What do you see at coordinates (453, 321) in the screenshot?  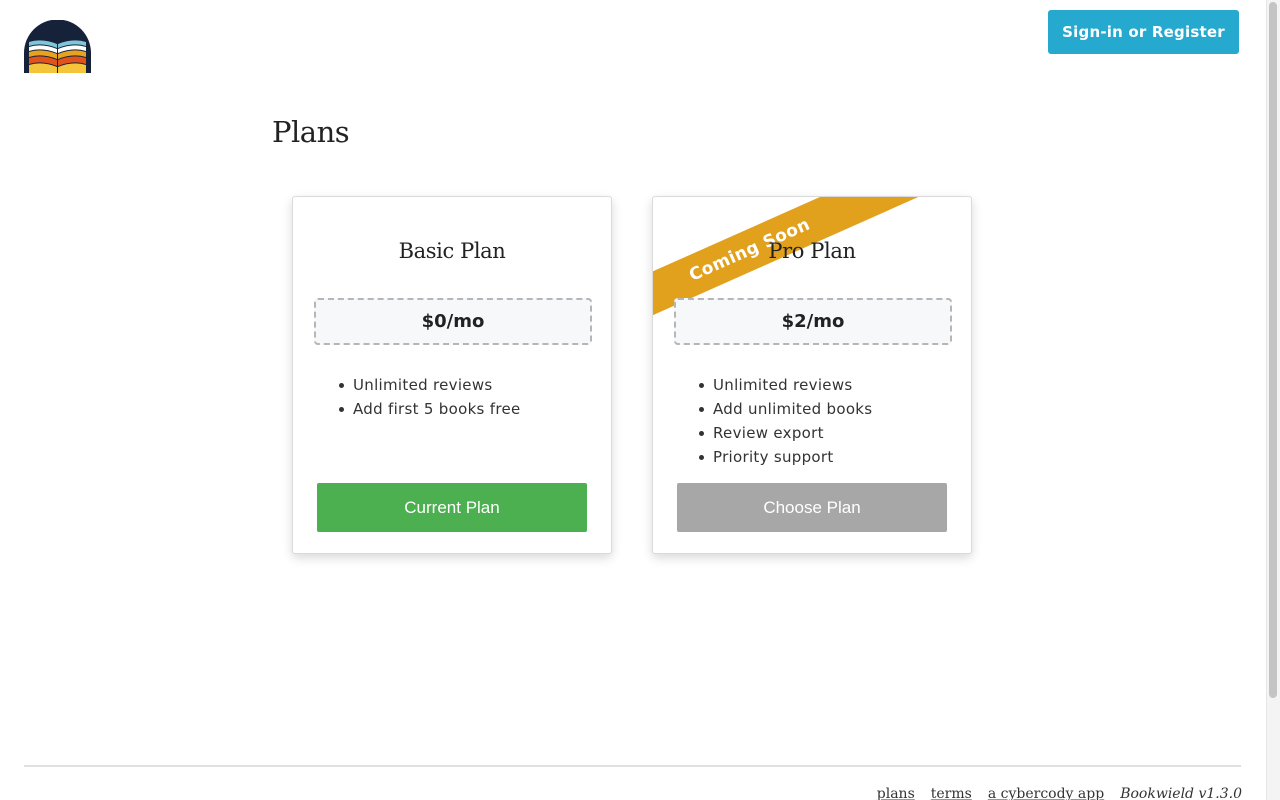 I see `plan-price: $0/mo` at bounding box center [453, 321].